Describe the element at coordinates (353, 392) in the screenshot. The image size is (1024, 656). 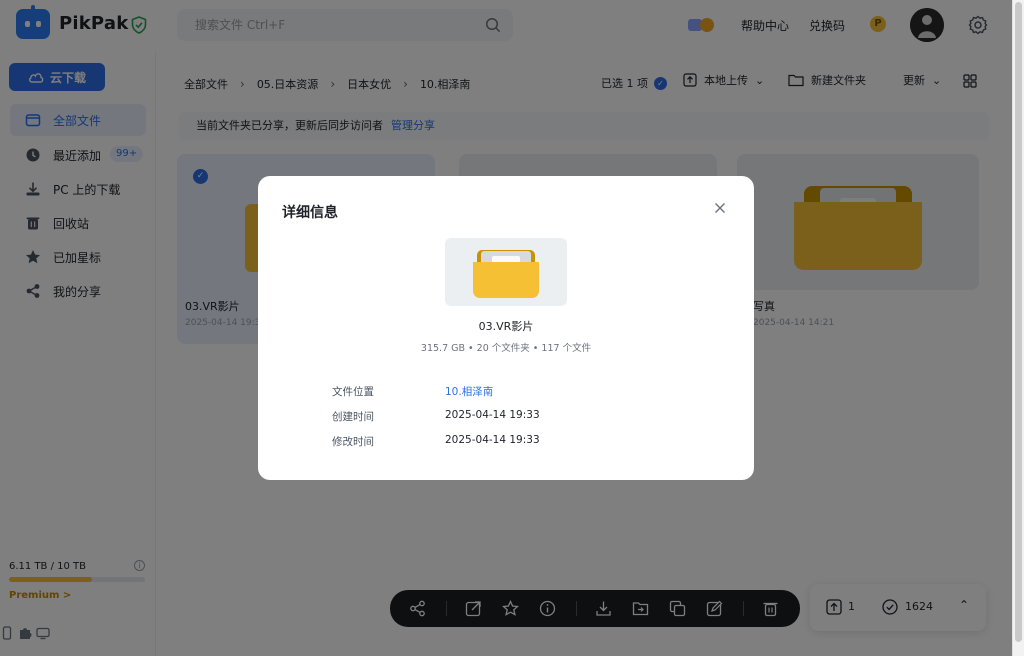
I see `detail-key: 文件位置` at that location.